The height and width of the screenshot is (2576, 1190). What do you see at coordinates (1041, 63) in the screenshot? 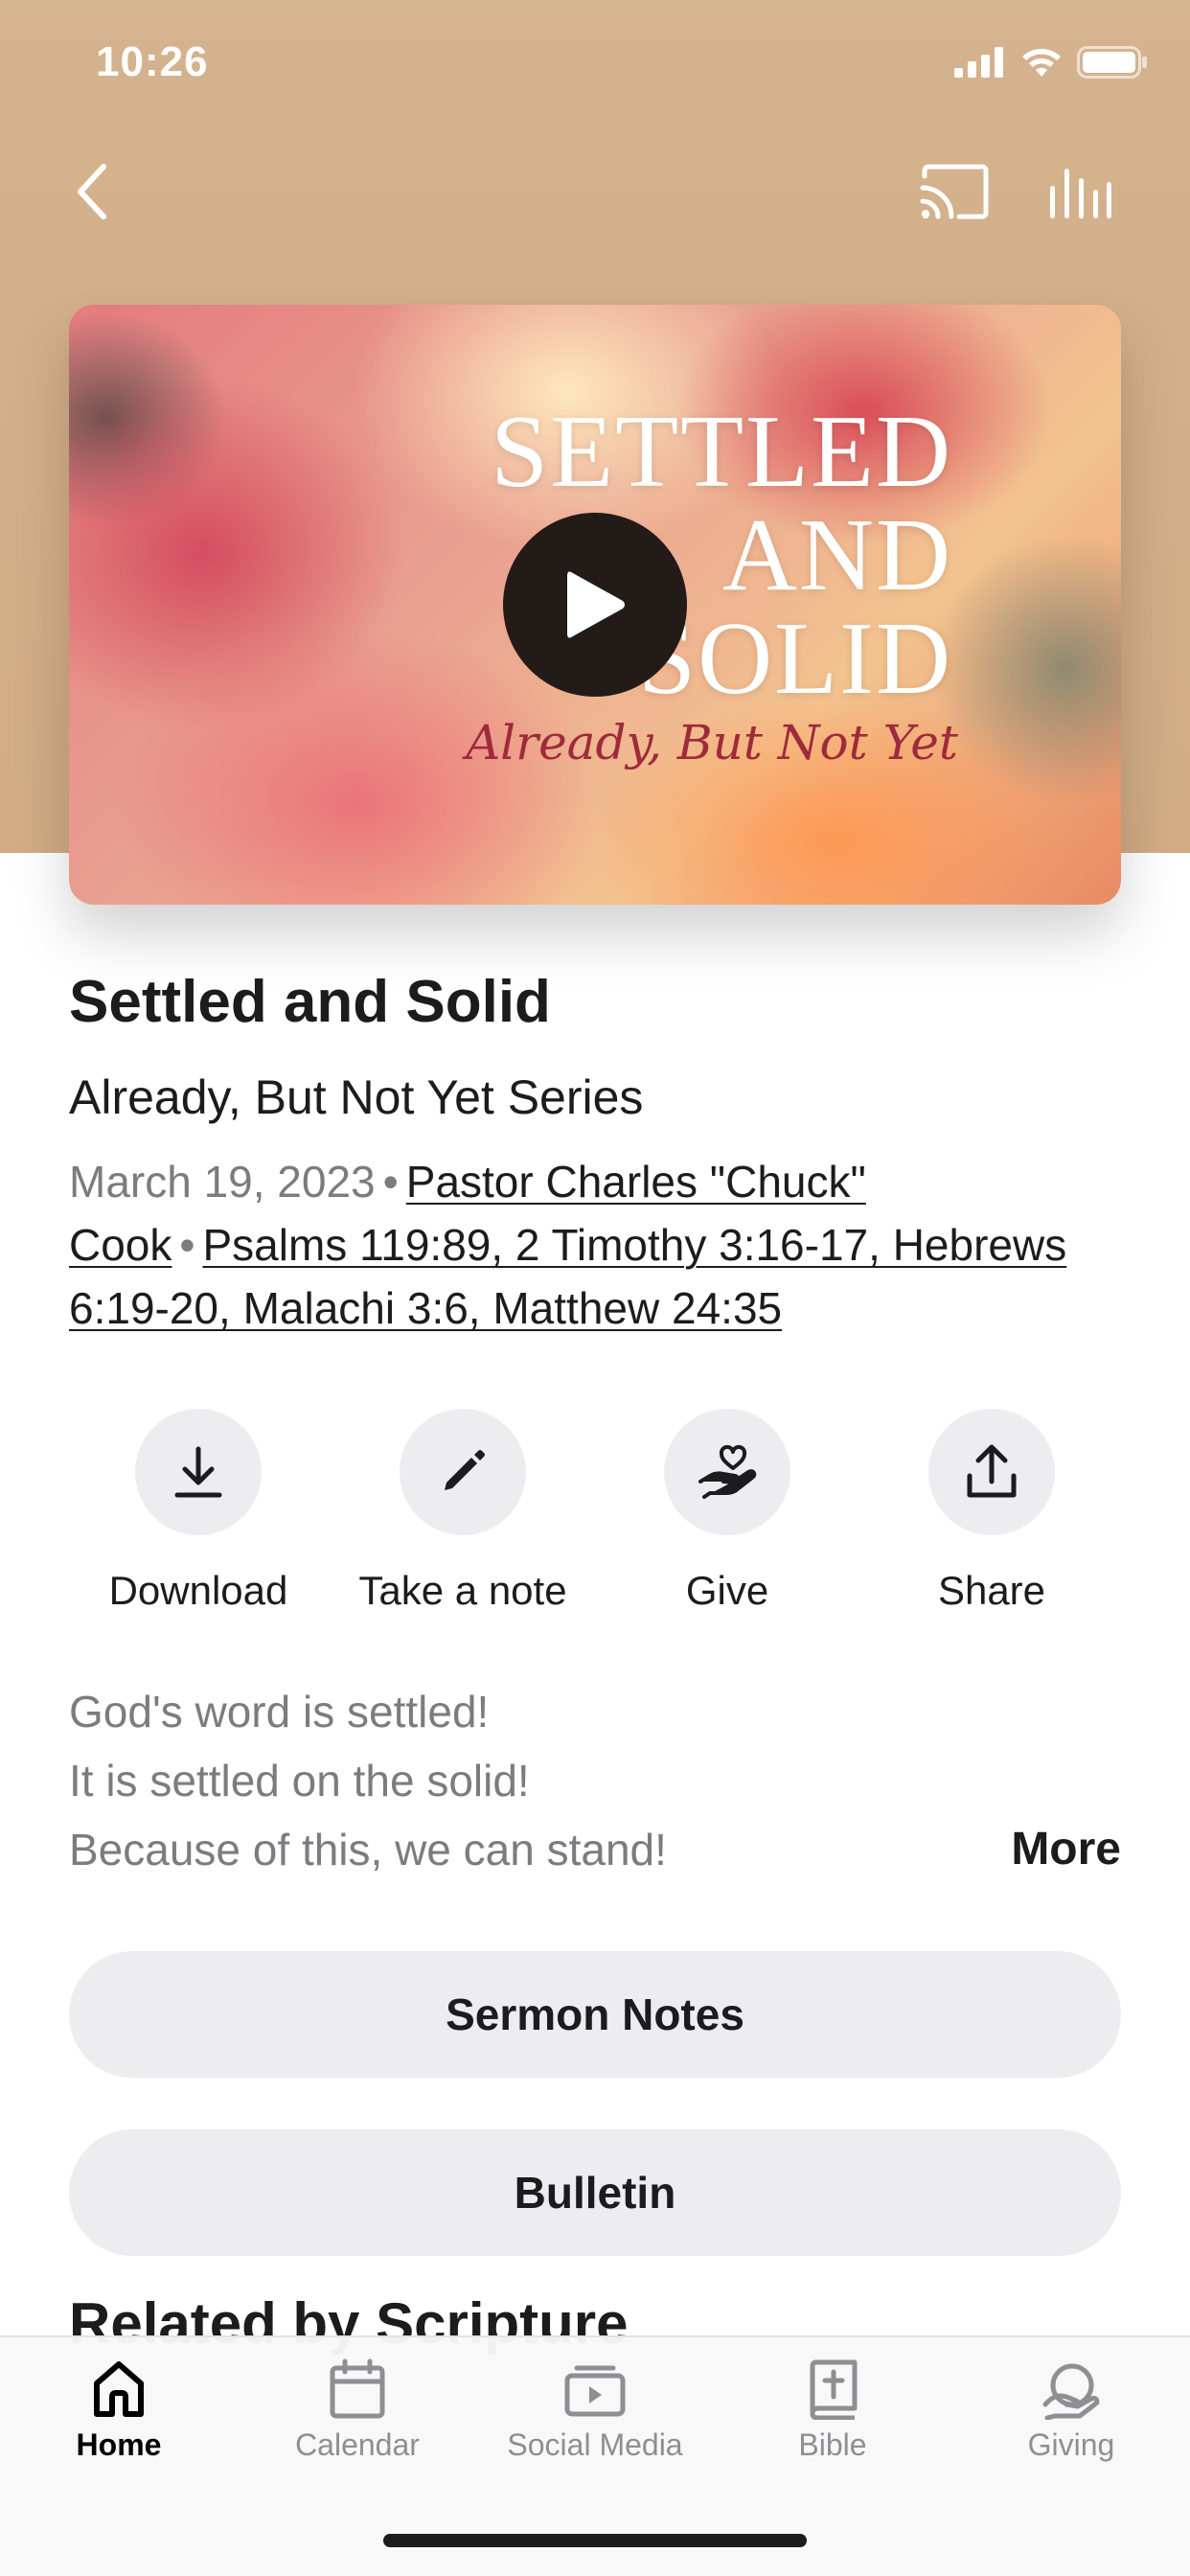
I see `wifi-icon` at bounding box center [1041, 63].